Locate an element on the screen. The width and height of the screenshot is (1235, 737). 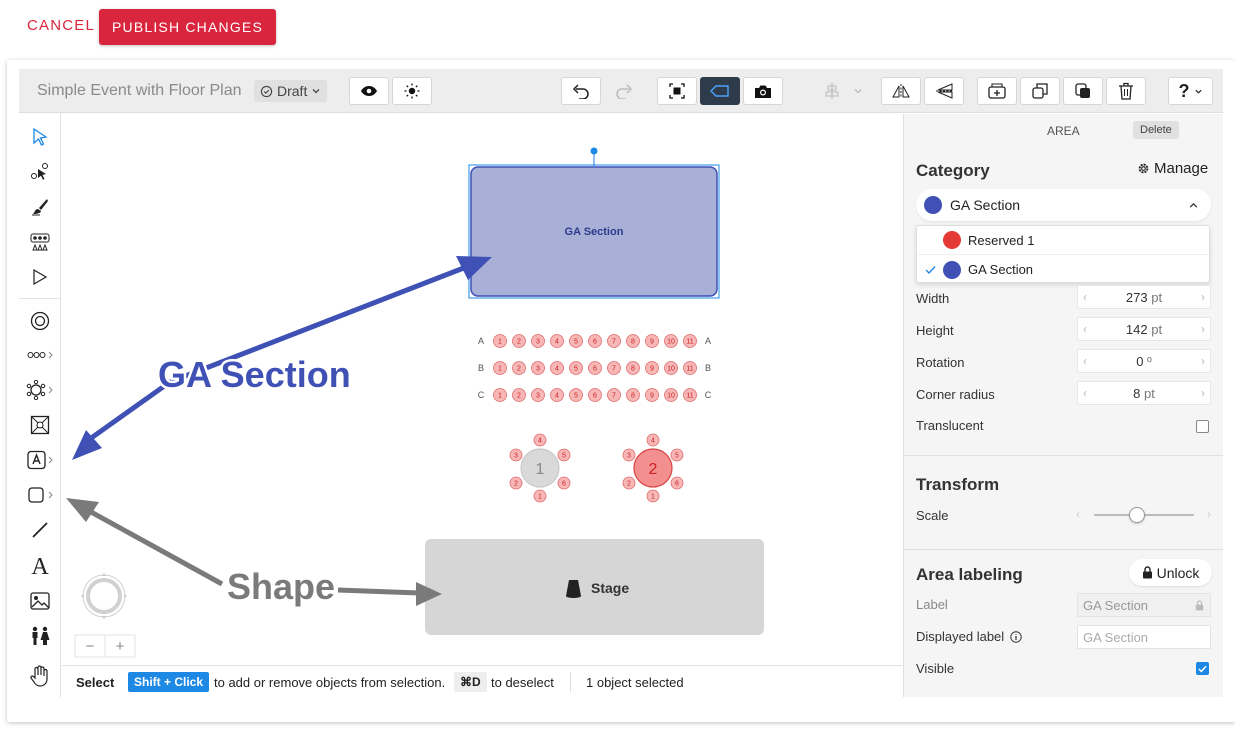
status-label: Draft is located at coordinates (292, 91).